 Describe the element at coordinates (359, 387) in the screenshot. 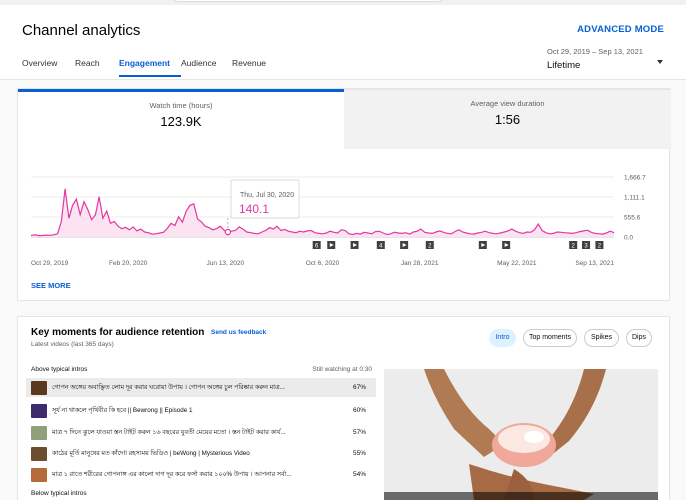

I see `retention-percent: 67%` at that location.